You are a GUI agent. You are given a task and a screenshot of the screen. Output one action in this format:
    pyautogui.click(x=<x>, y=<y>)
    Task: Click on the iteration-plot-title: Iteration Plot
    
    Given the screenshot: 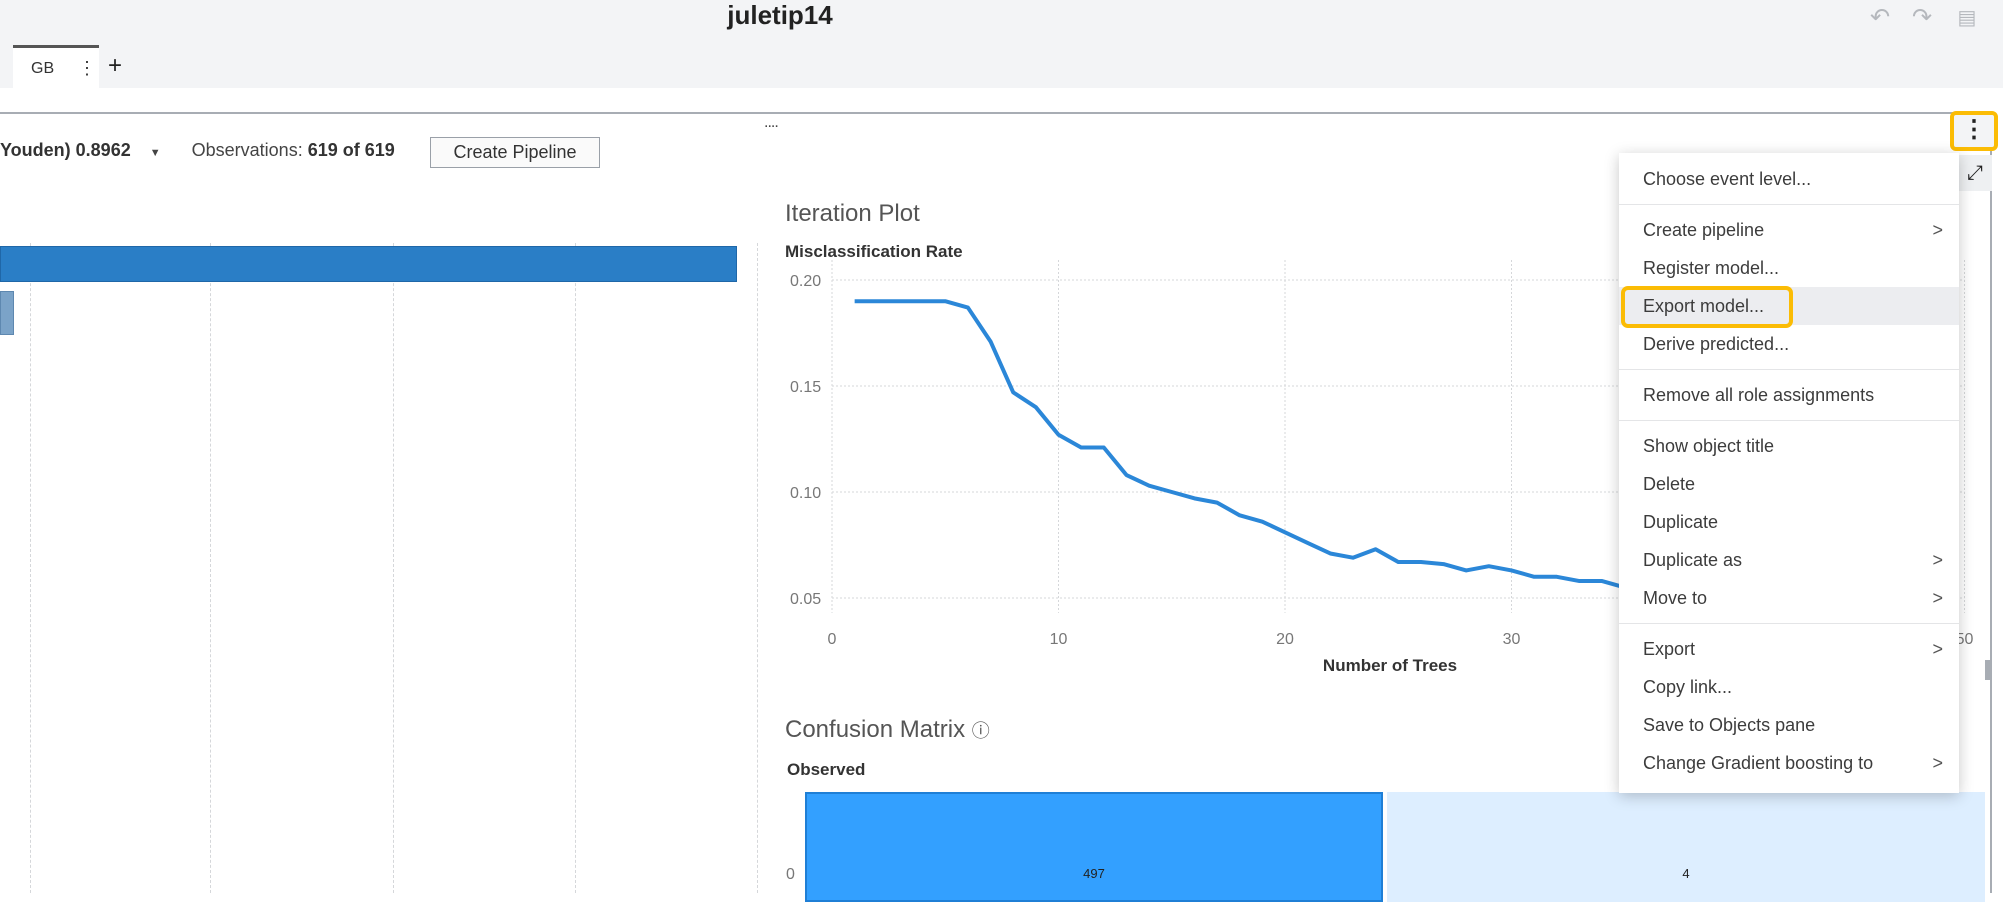 What is the action you would take?
    pyautogui.click(x=852, y=214)
    